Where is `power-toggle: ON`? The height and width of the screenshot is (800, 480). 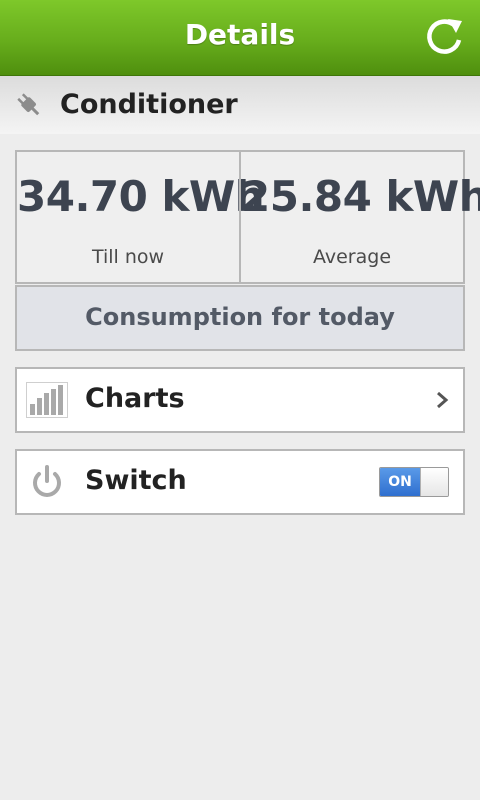
power-toggle: ON is located at coordinates (414, 482).